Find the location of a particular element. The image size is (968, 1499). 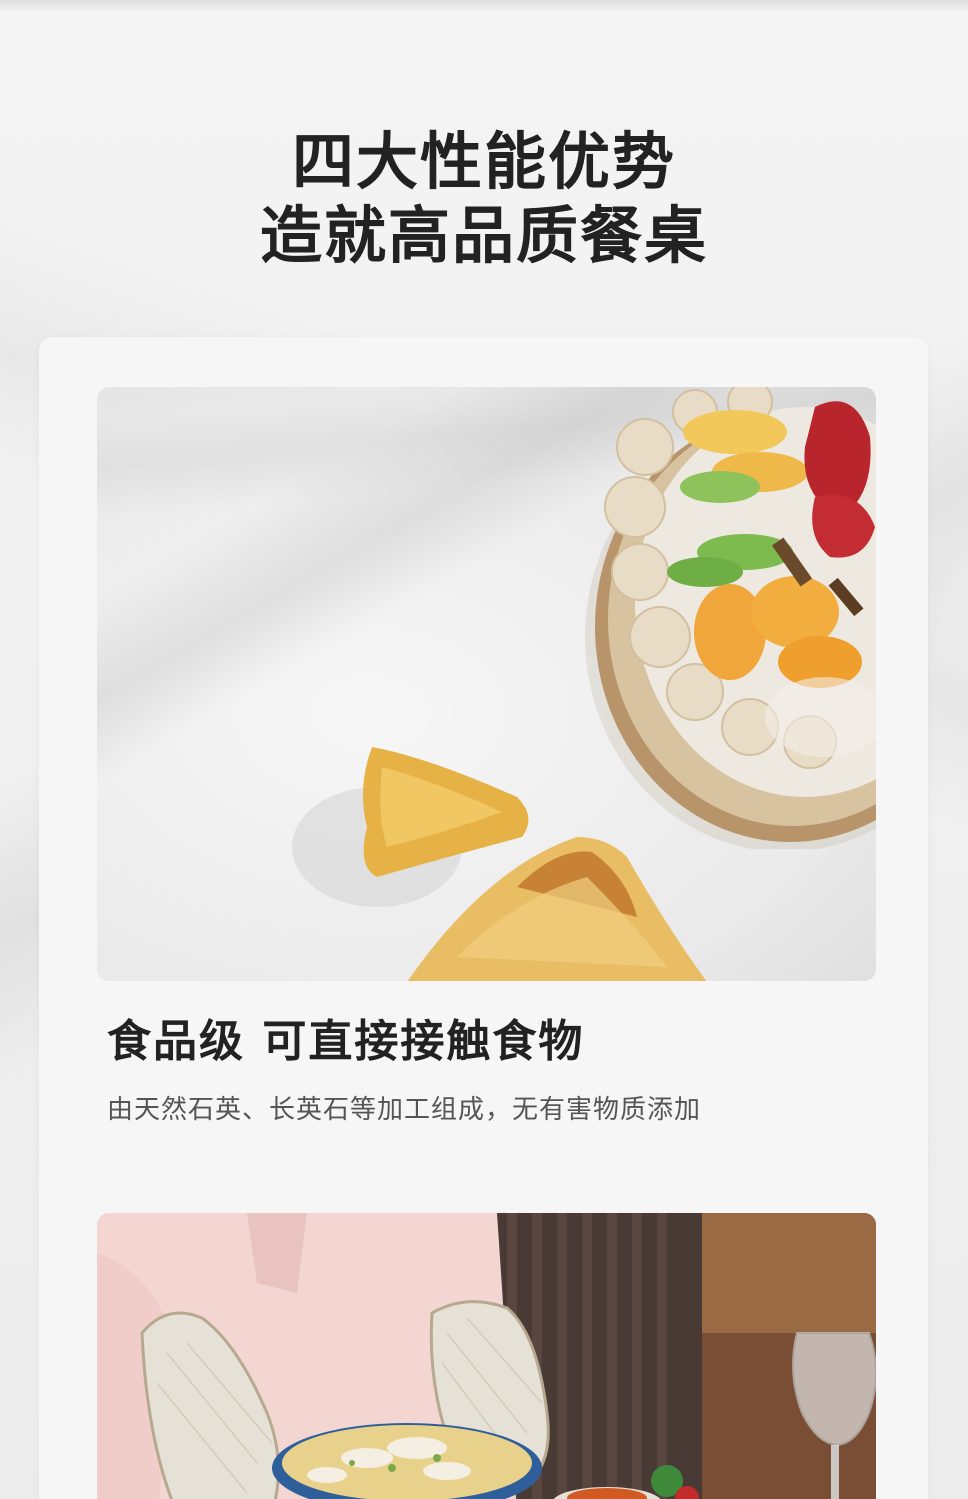

top-edge-shadow is located at coordinates (484, 6).